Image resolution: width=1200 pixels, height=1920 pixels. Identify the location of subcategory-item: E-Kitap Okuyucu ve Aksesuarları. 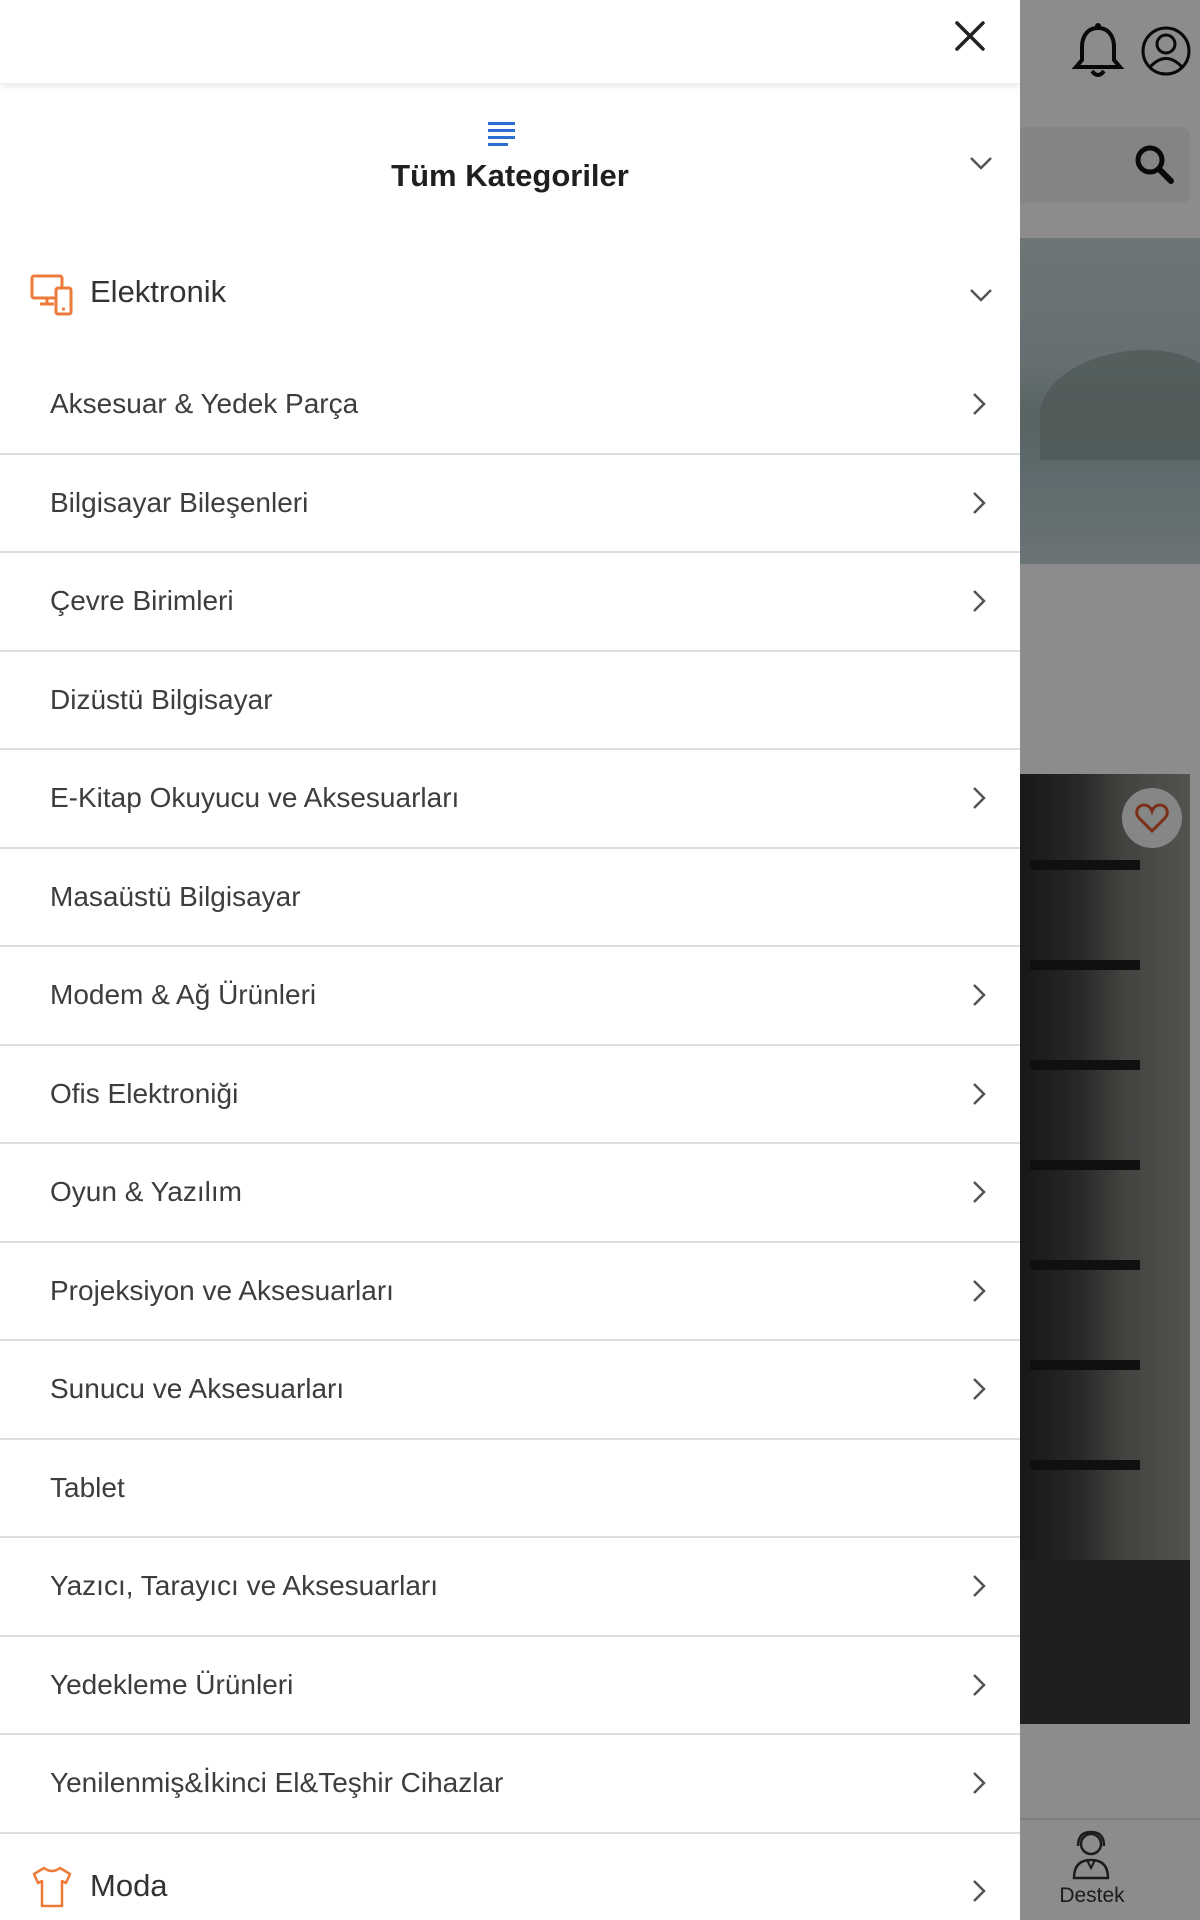
(510, 799).